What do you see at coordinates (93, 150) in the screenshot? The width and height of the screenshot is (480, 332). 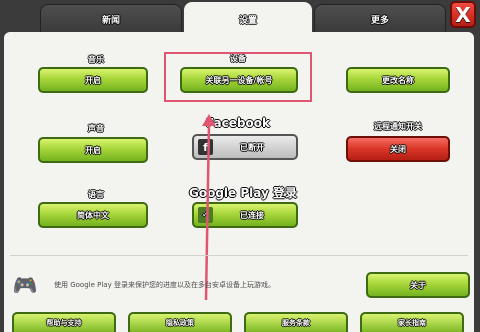 I see `sound-toggle-button: 开启` at bounding box center [93, 150].